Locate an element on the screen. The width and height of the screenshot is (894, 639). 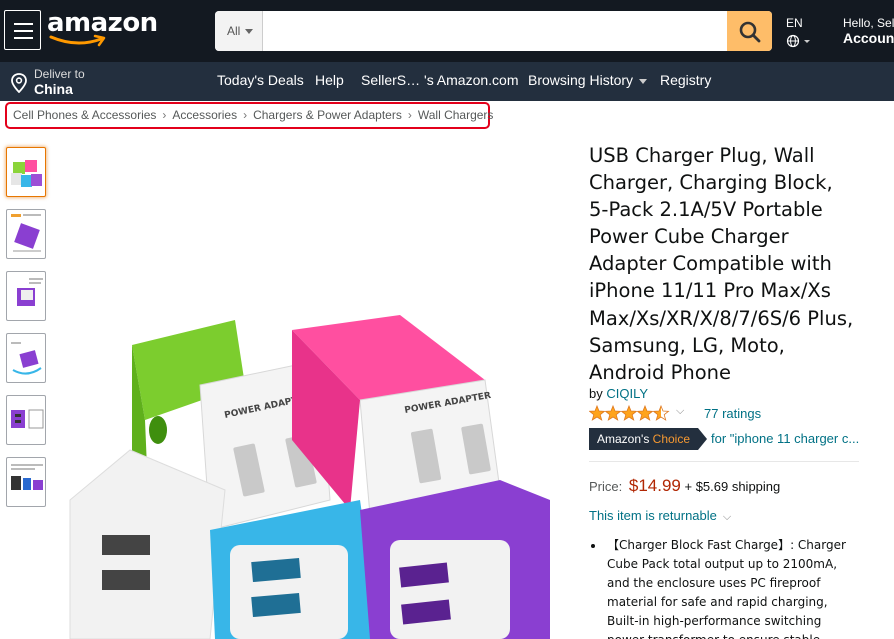
divider is located at coordinates (724, 461).